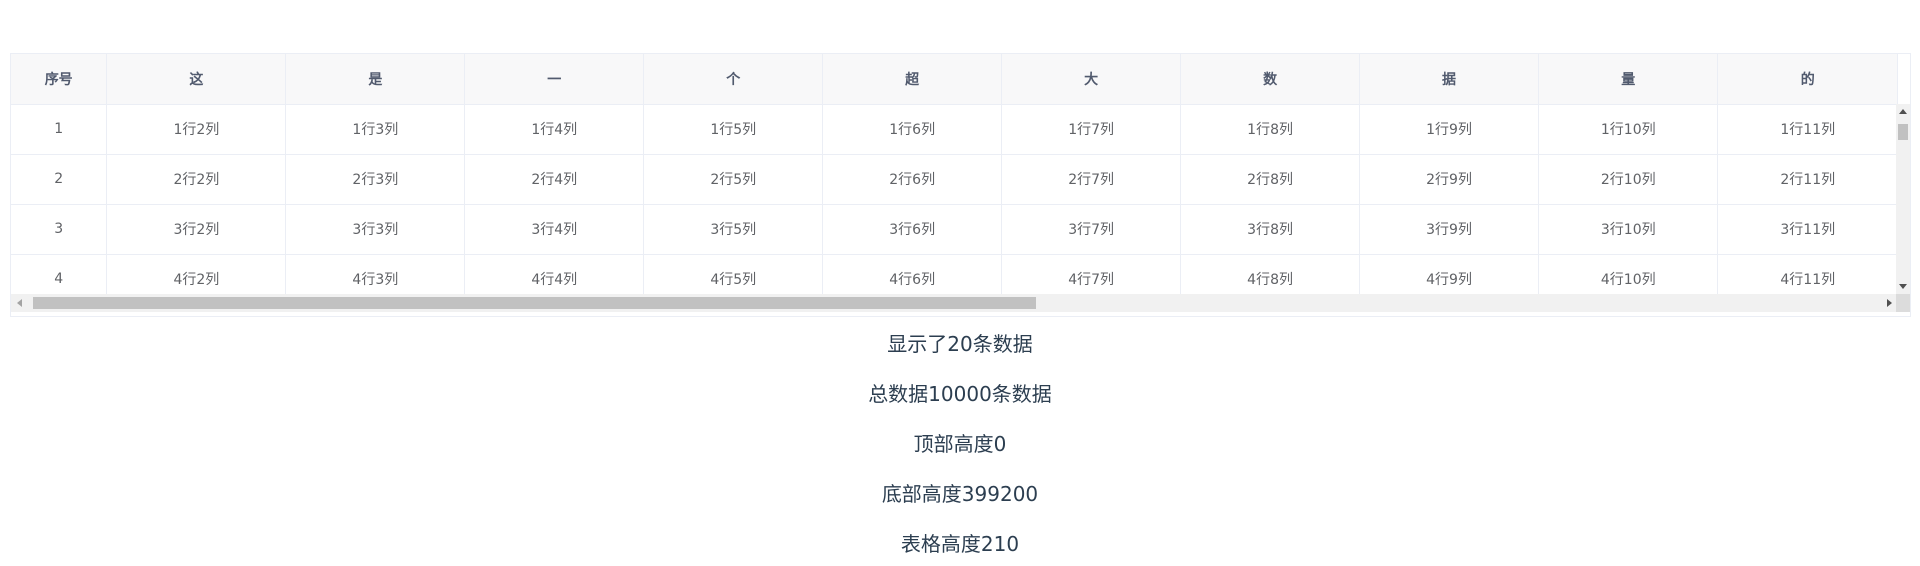 Image resolution: width=1920 pixels, height=566 pixels. I want to click on table-cell: 4行10列, so click(1628, 274).